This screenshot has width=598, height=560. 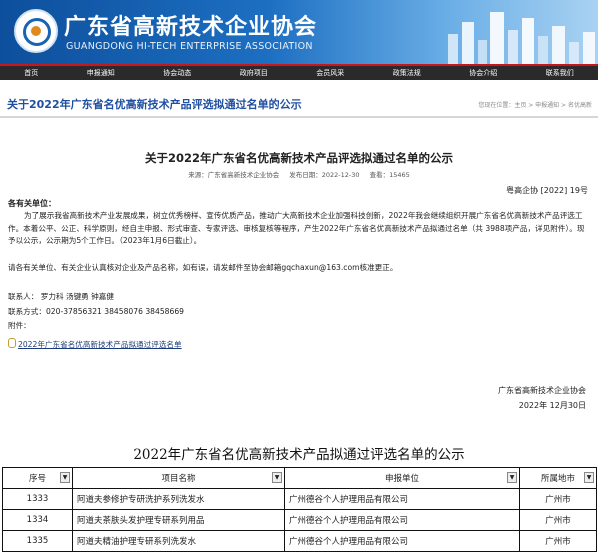 I want to click on page-title: 关于2022年广东省名优高新技术产品评选拟通过名单的公示, so click(x=154, y=104).